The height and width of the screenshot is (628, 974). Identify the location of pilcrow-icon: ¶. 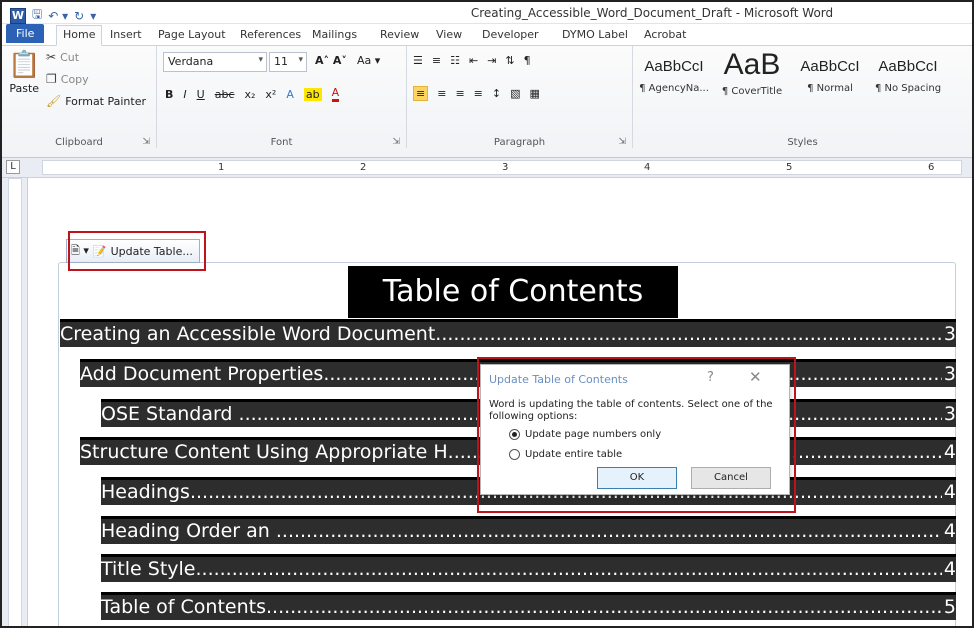
(527, 60).